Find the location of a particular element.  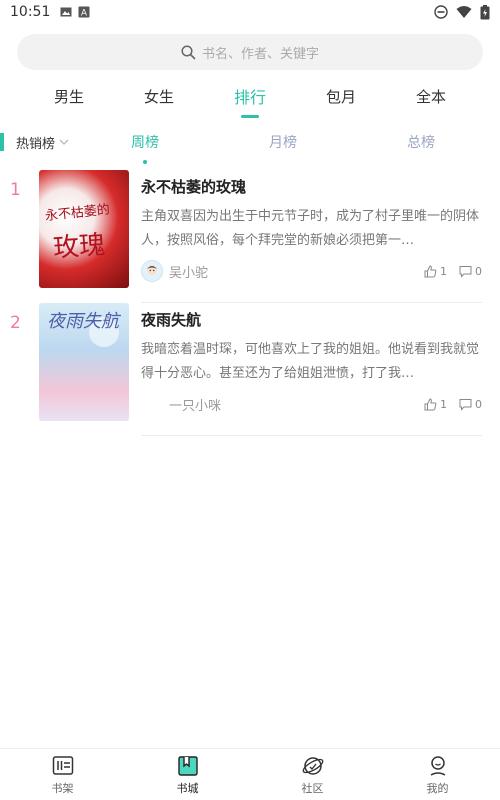

nav-bookshelf: 书架 is located at coordinates (62, 774).